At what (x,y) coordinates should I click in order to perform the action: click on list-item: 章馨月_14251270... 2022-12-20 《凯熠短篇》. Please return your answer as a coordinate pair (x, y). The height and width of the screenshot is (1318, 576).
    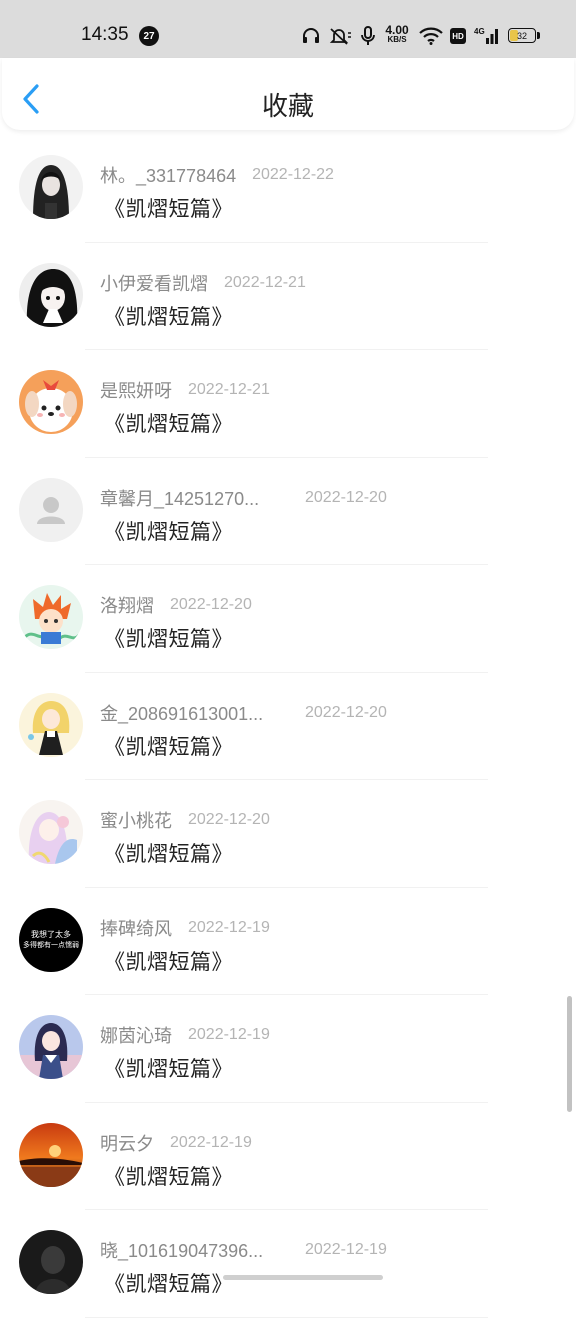
    Looking at the image, I should click on (288, 512).